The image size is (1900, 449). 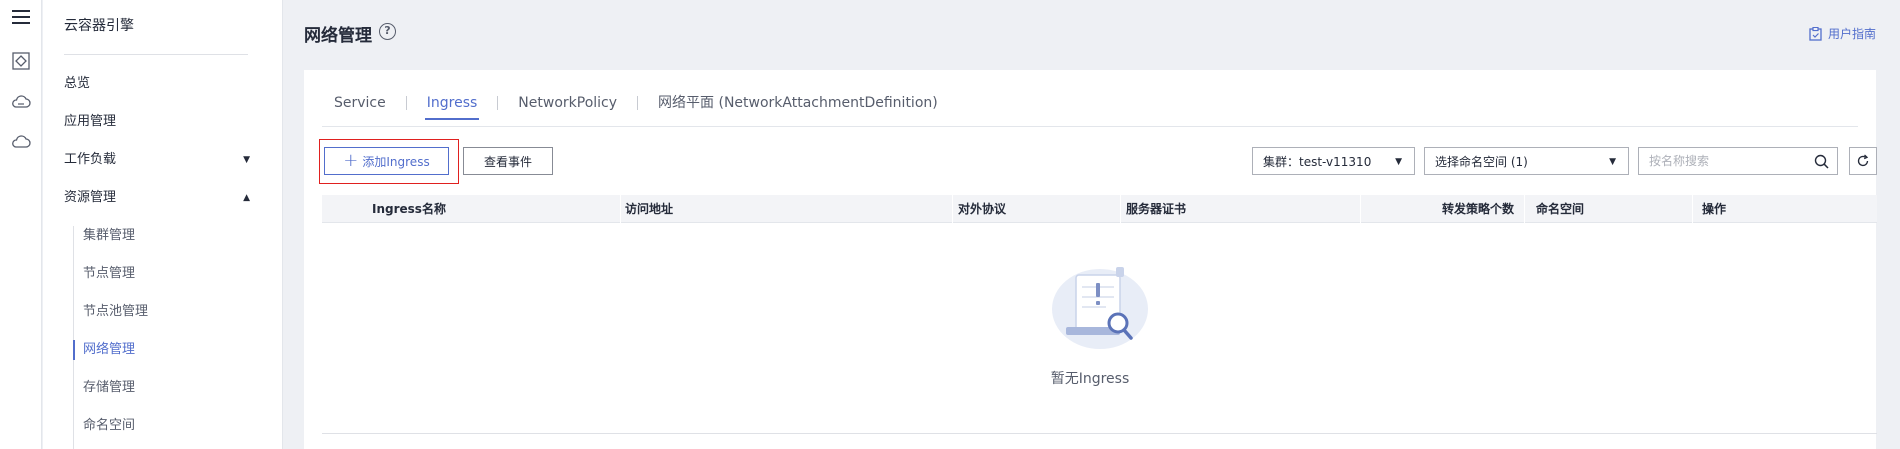 What do you see at coordinates (169, 84) in the screenshot?
I see `sidebar-item-overview: 总览` at bounding box center [169, 84].